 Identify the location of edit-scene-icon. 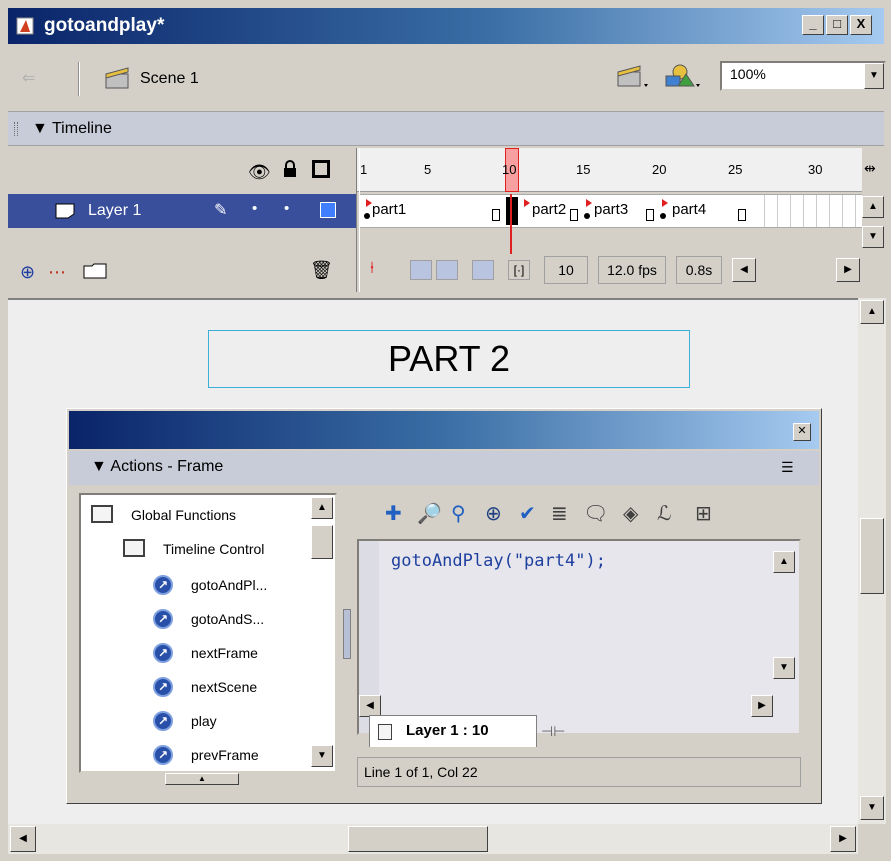
(634, 79).